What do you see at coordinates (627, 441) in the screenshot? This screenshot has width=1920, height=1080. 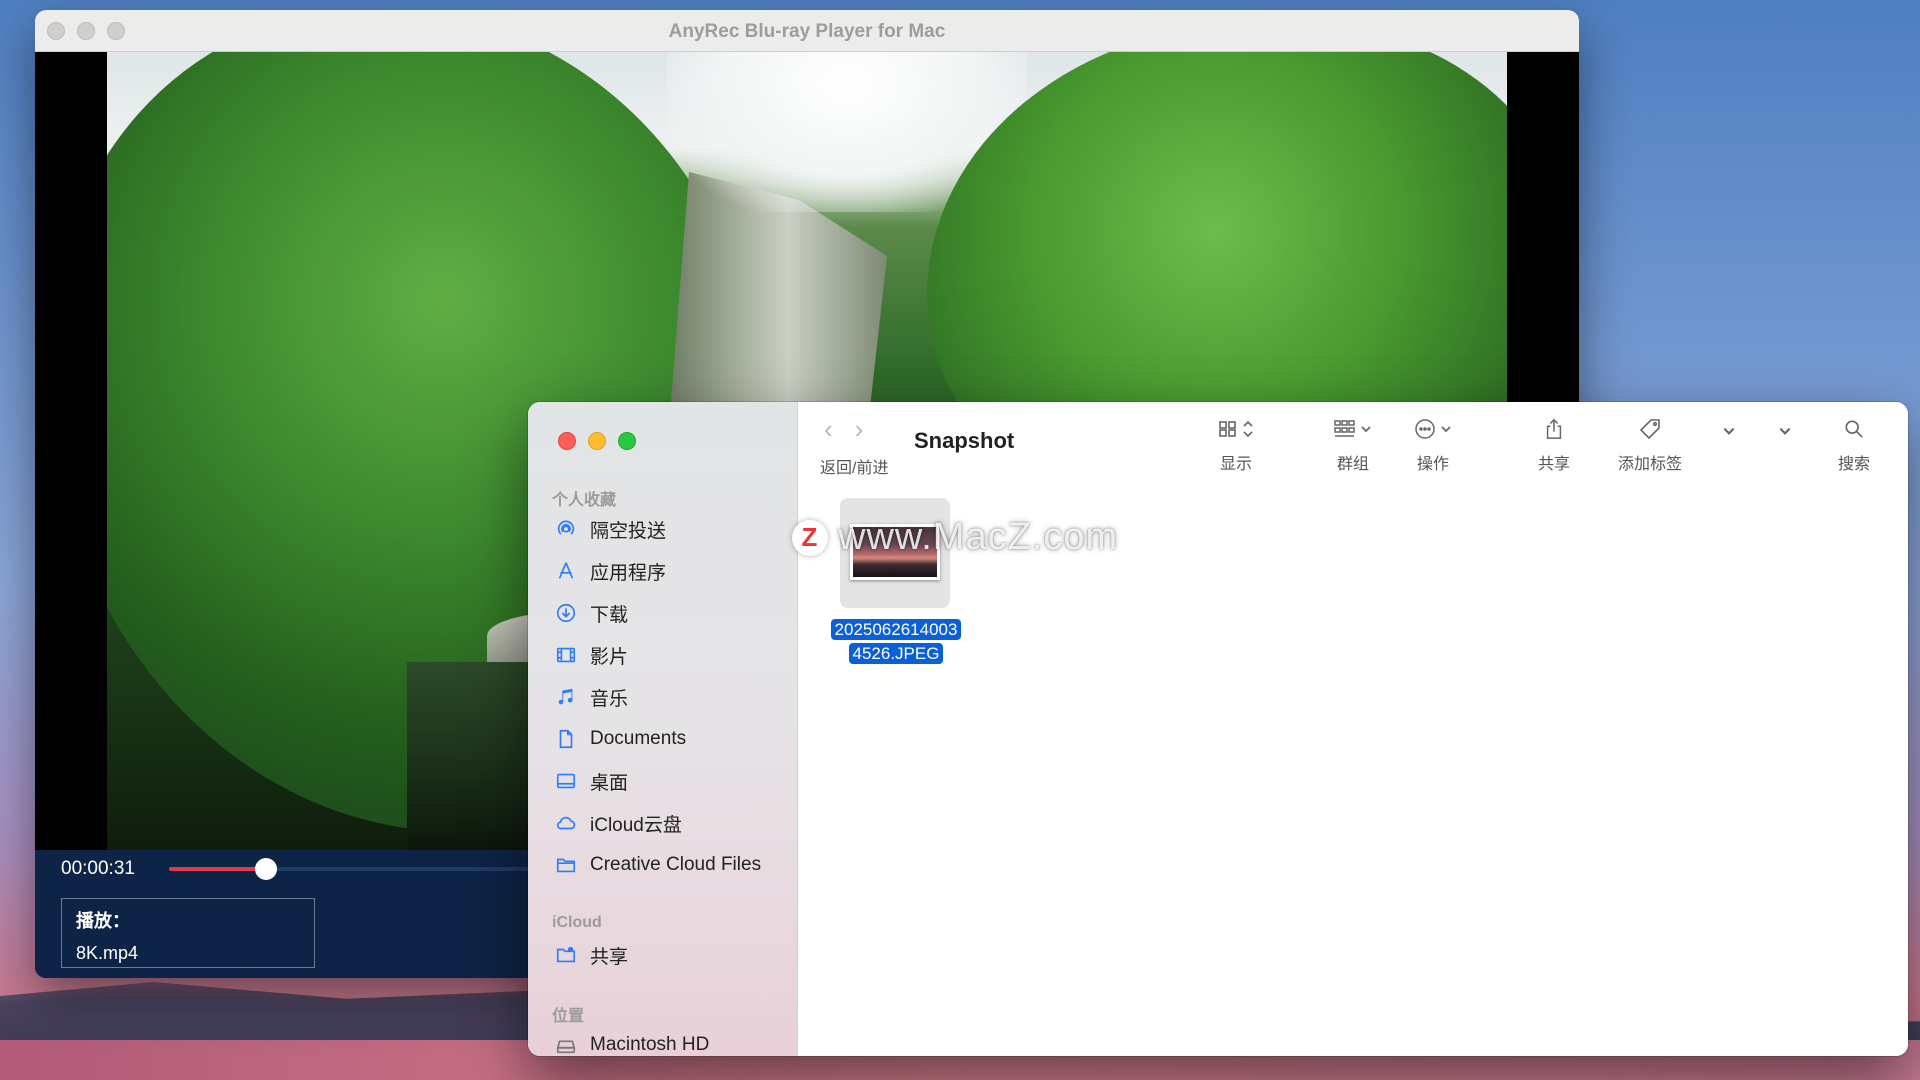 I see `zoom-button` at bounding box center [627, 441].